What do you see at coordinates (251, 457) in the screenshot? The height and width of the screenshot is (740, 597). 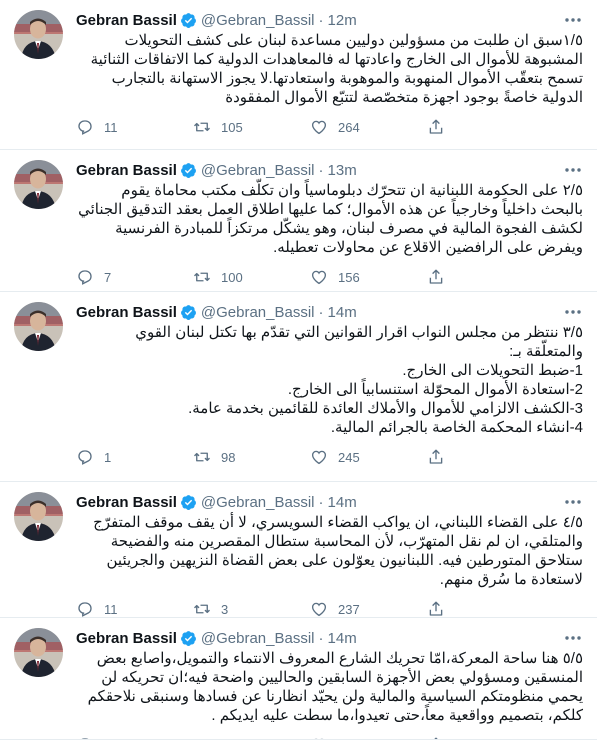 I see `retweet-button: 98` at bounding box center [251, 457].